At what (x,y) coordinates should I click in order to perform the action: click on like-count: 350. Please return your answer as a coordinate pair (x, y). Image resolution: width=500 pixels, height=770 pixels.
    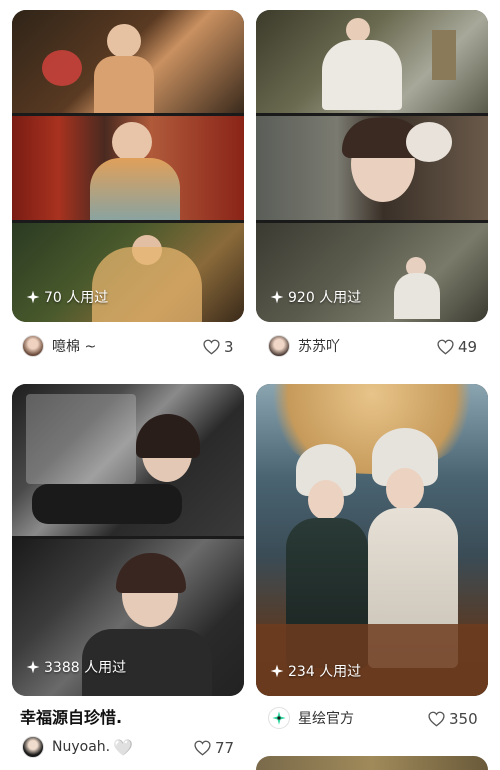
    Looking at the image, I should click on (463, 719).